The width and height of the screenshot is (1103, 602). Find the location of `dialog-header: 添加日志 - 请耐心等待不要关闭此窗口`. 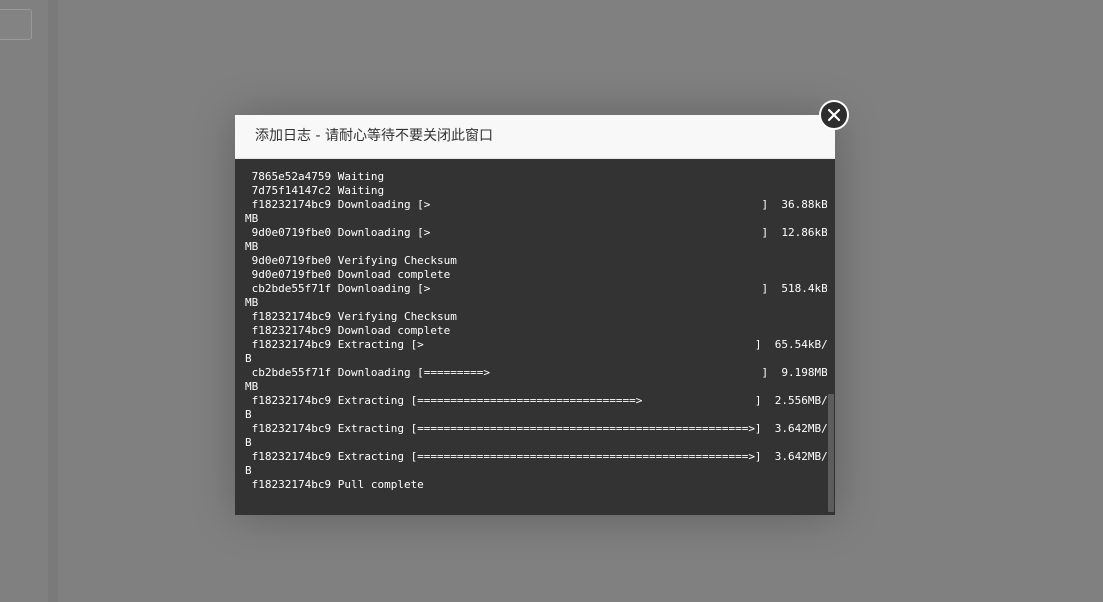

dialog-header: 添加日志 - 请耐心等待不要关闭此窗口 is located at coordinates (535, 137).